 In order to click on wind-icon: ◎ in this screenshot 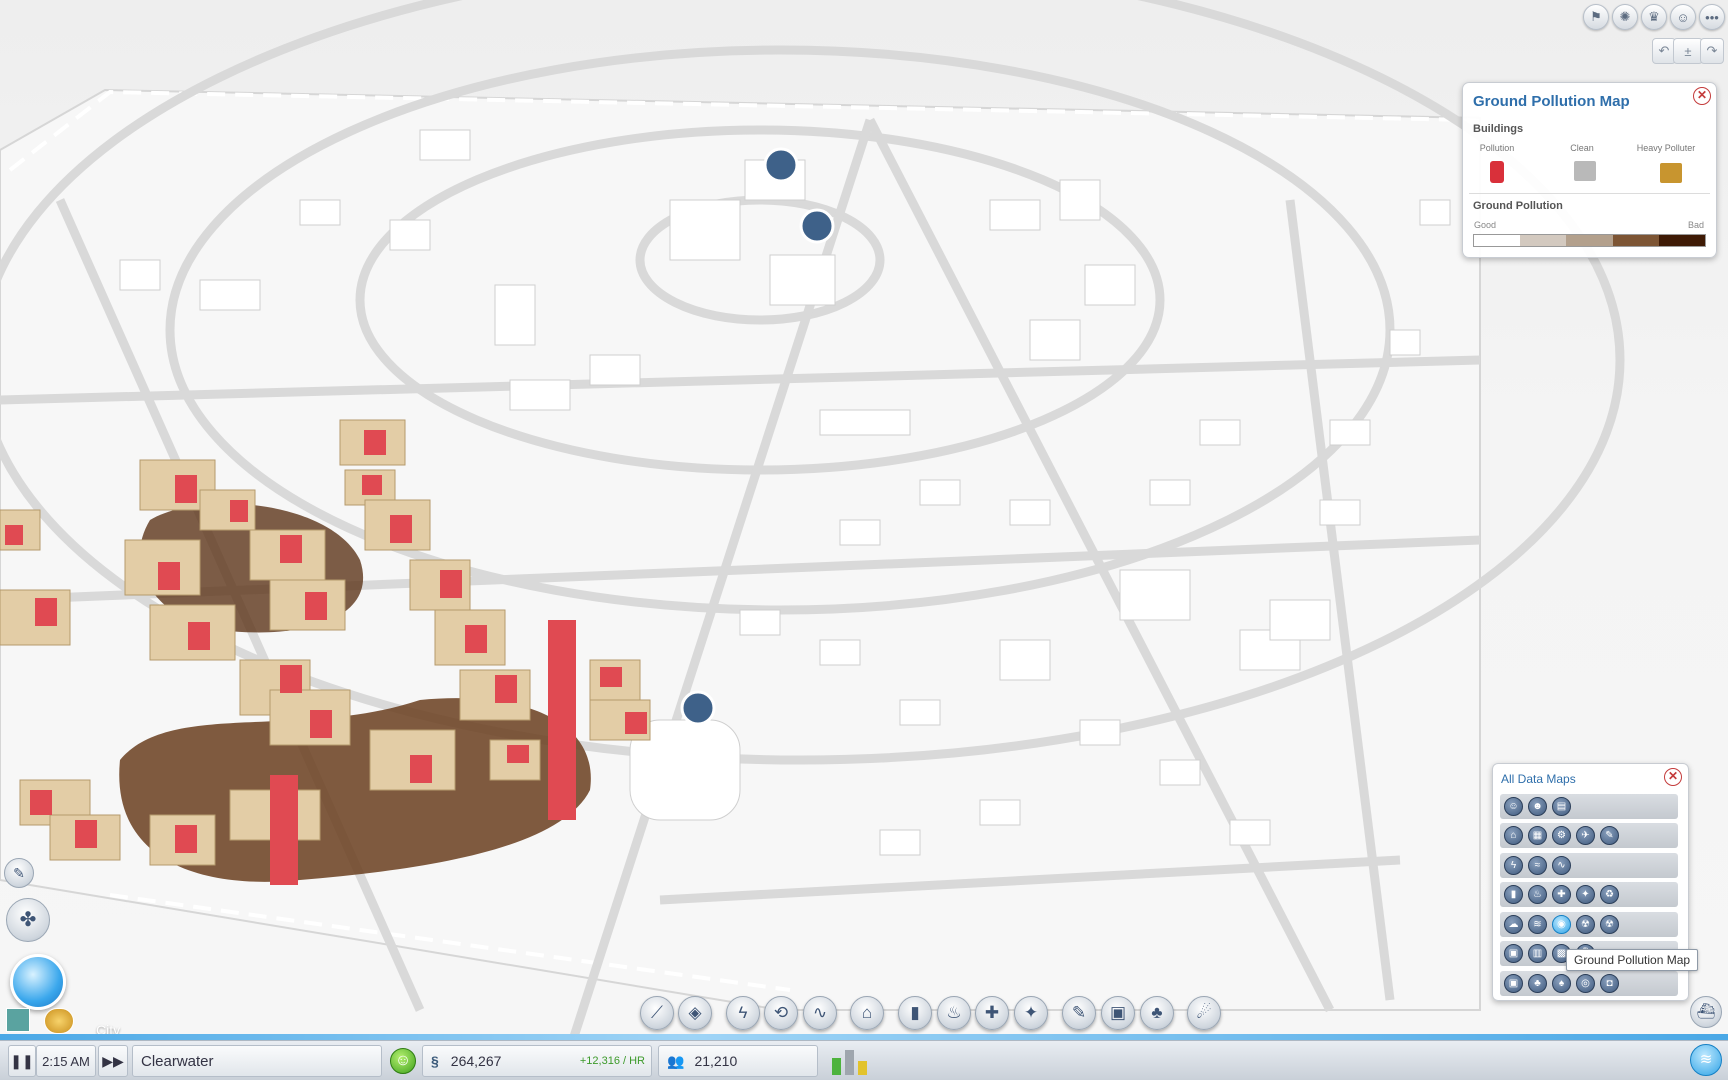, I will do `click(1585, 983)`.